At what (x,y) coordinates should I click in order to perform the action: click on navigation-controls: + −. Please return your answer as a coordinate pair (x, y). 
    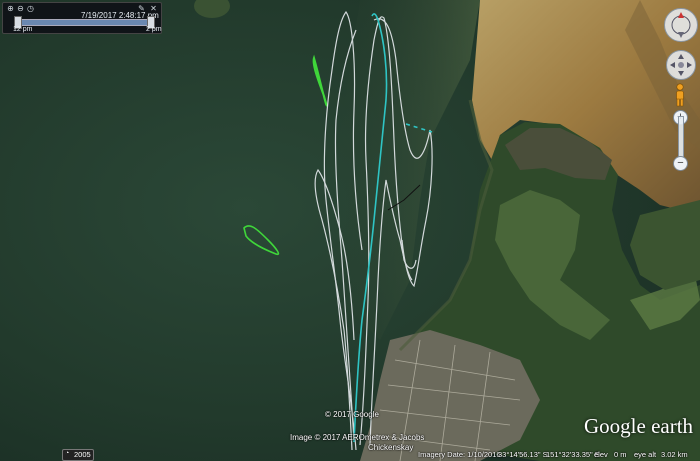
    Looking at the image, I should click on (680, 91).